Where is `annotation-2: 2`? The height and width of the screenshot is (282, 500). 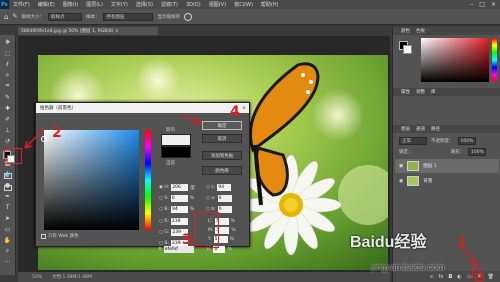 annotation-2: 2 is located at coordinates (57, 133).